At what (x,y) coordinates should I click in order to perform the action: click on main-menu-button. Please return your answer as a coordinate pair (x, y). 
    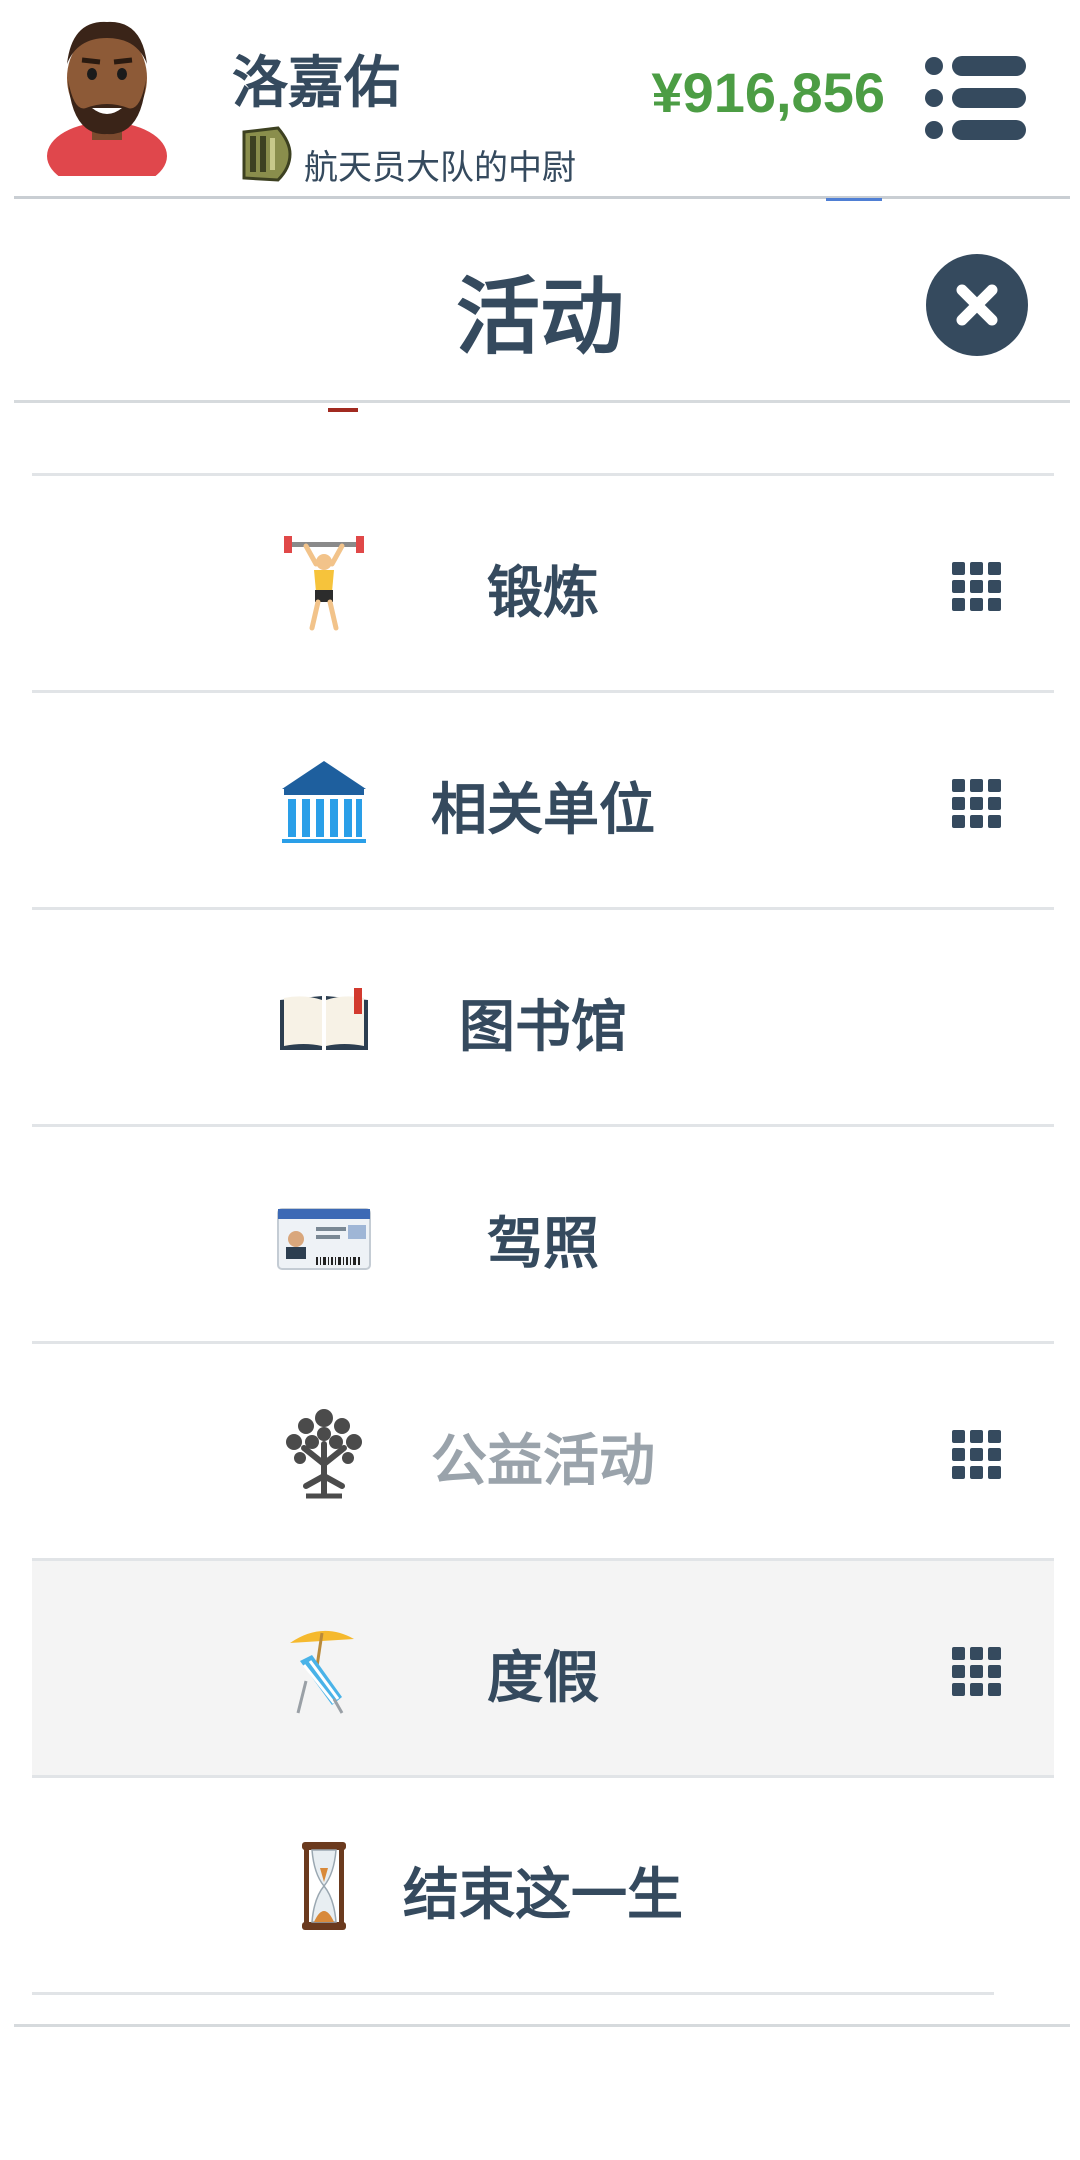
    Looking at the image, I should click on (975, 98).